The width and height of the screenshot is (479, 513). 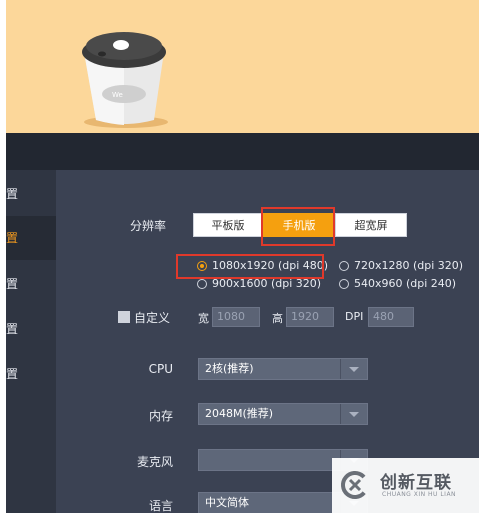 What do you see at coordinates (160, 416) in the screenshot?
I see `memory-label: 内存` at bounding box center [160, 416].